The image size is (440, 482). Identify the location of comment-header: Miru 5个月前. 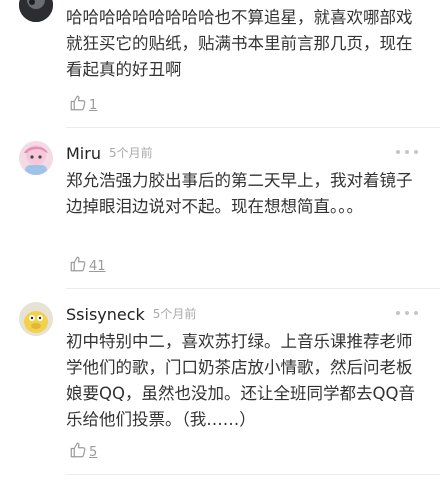
(109, 153).